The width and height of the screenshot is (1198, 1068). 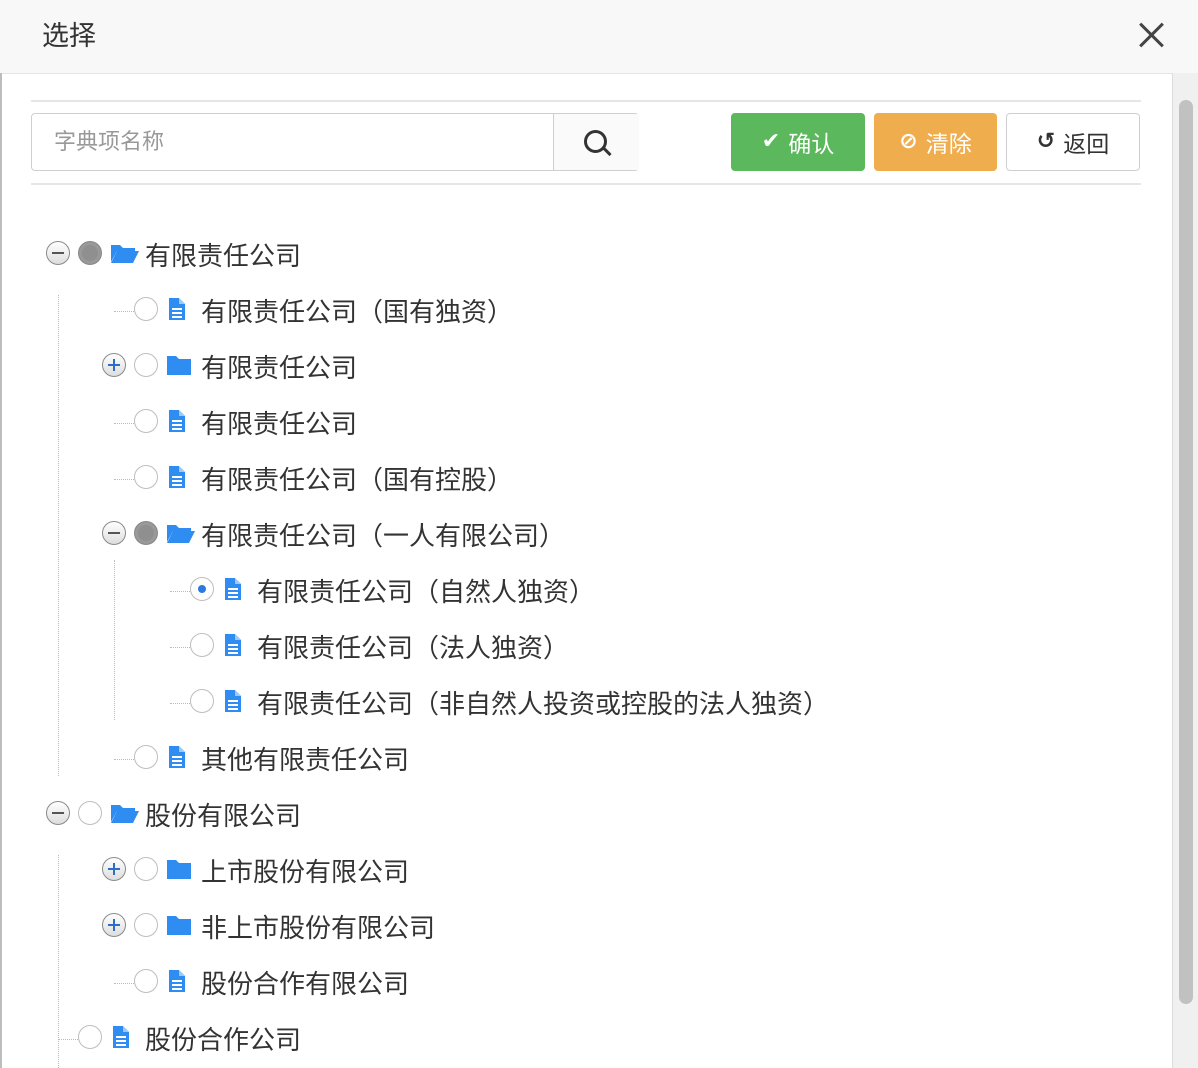 I want to click on clear-button: ⊘ 清除, so click(x=935, y=142).